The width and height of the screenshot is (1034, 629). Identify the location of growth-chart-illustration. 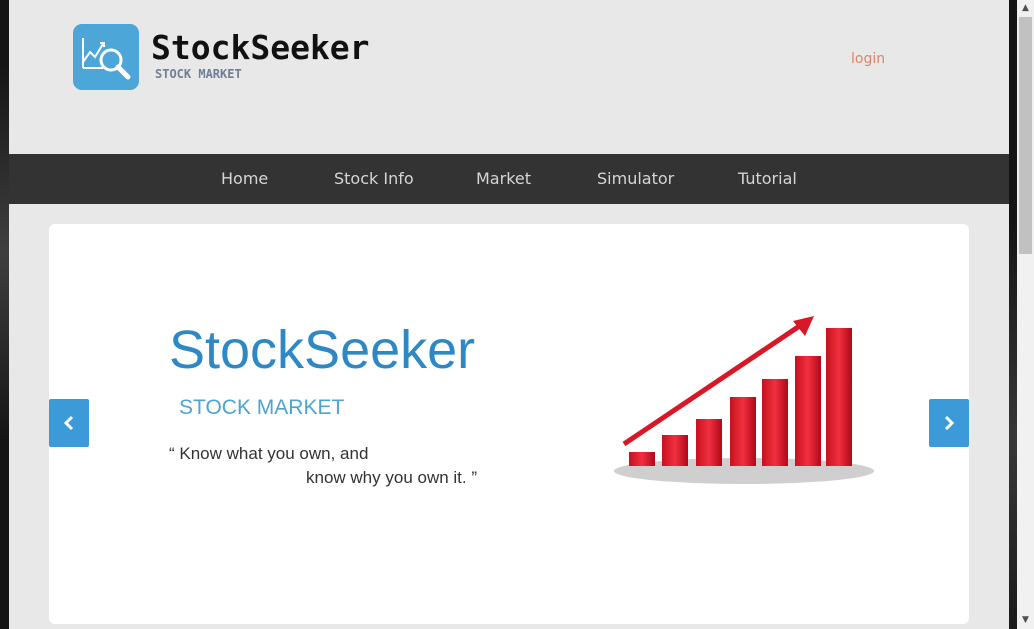
(744, 400).